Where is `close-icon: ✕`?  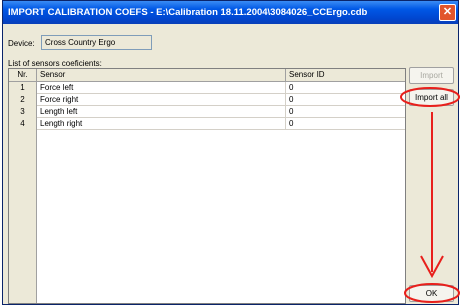
close-icon: ✕ is located at coordinates (447, 12).